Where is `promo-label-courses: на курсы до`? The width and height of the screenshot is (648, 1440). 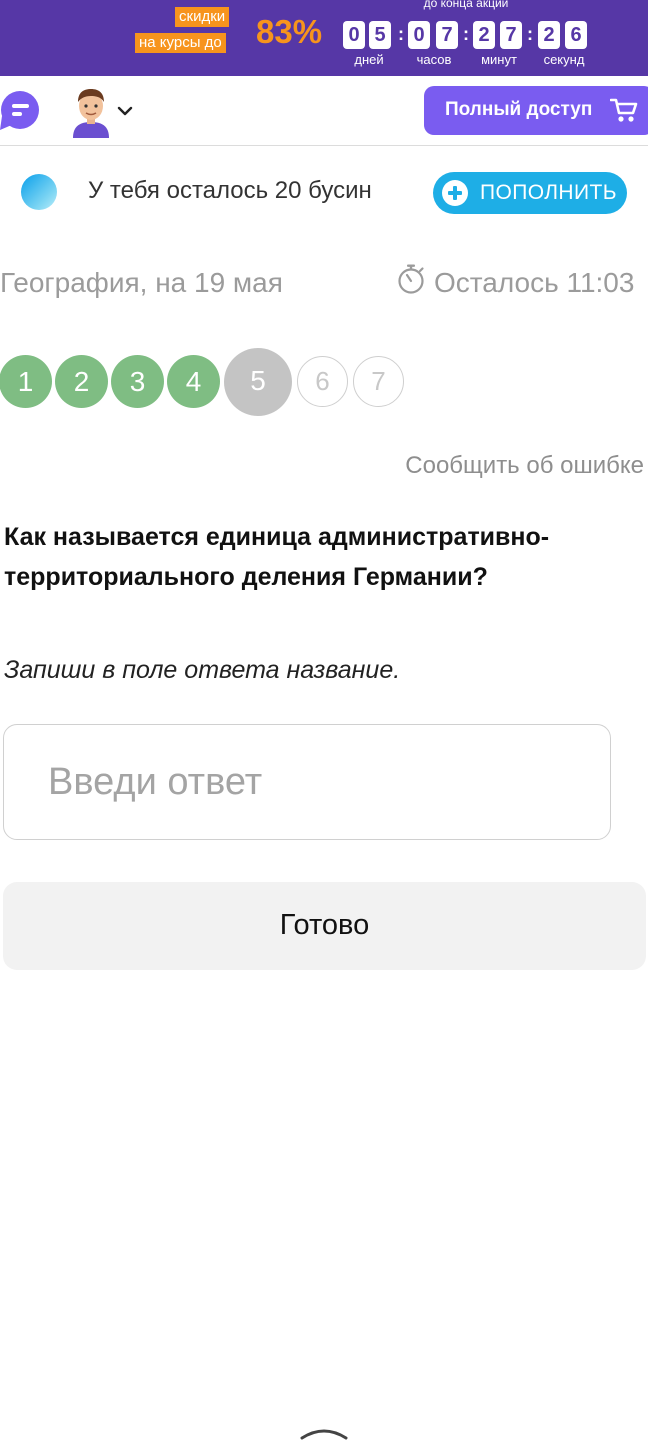
promo-label-courses: на курсы до is located at coordinates (180, 43).